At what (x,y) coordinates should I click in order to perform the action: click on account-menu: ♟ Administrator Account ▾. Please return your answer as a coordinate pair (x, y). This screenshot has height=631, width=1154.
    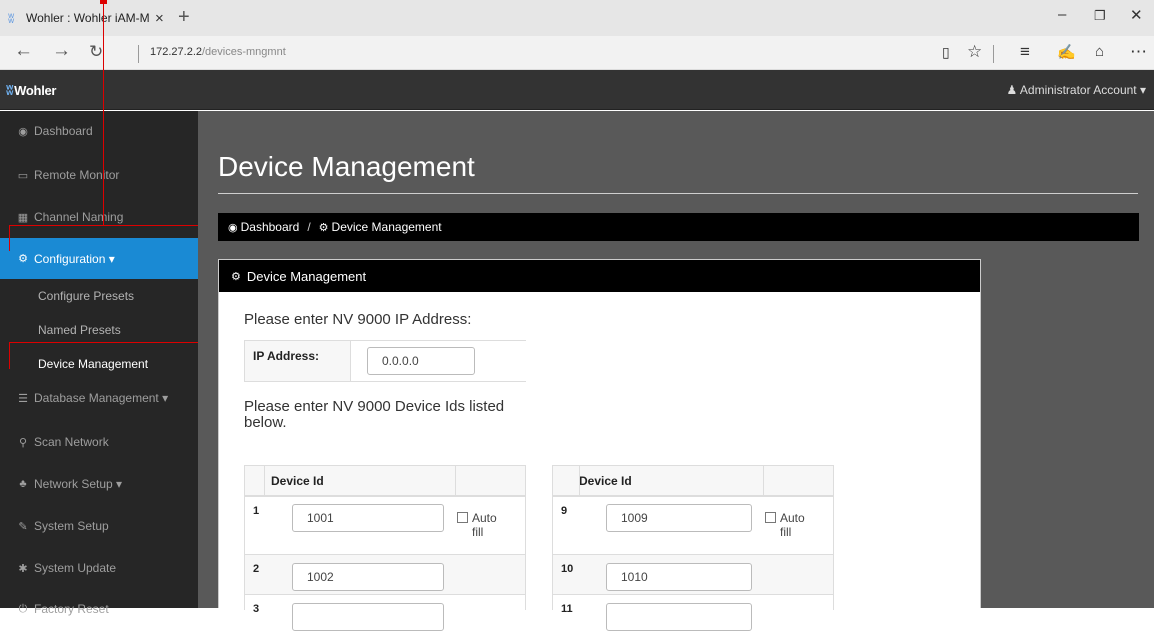
    Looking at the image, I should click on (1076, 90).